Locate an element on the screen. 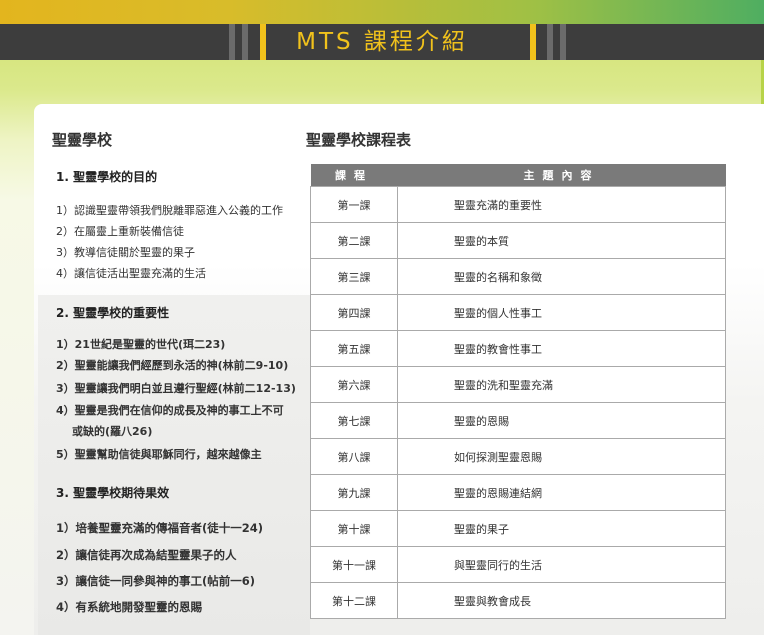 This screenshot has width=764, height=635. list-item: 3）教導信徒關於聖靈的果子 is located at coordinates (125, 252).